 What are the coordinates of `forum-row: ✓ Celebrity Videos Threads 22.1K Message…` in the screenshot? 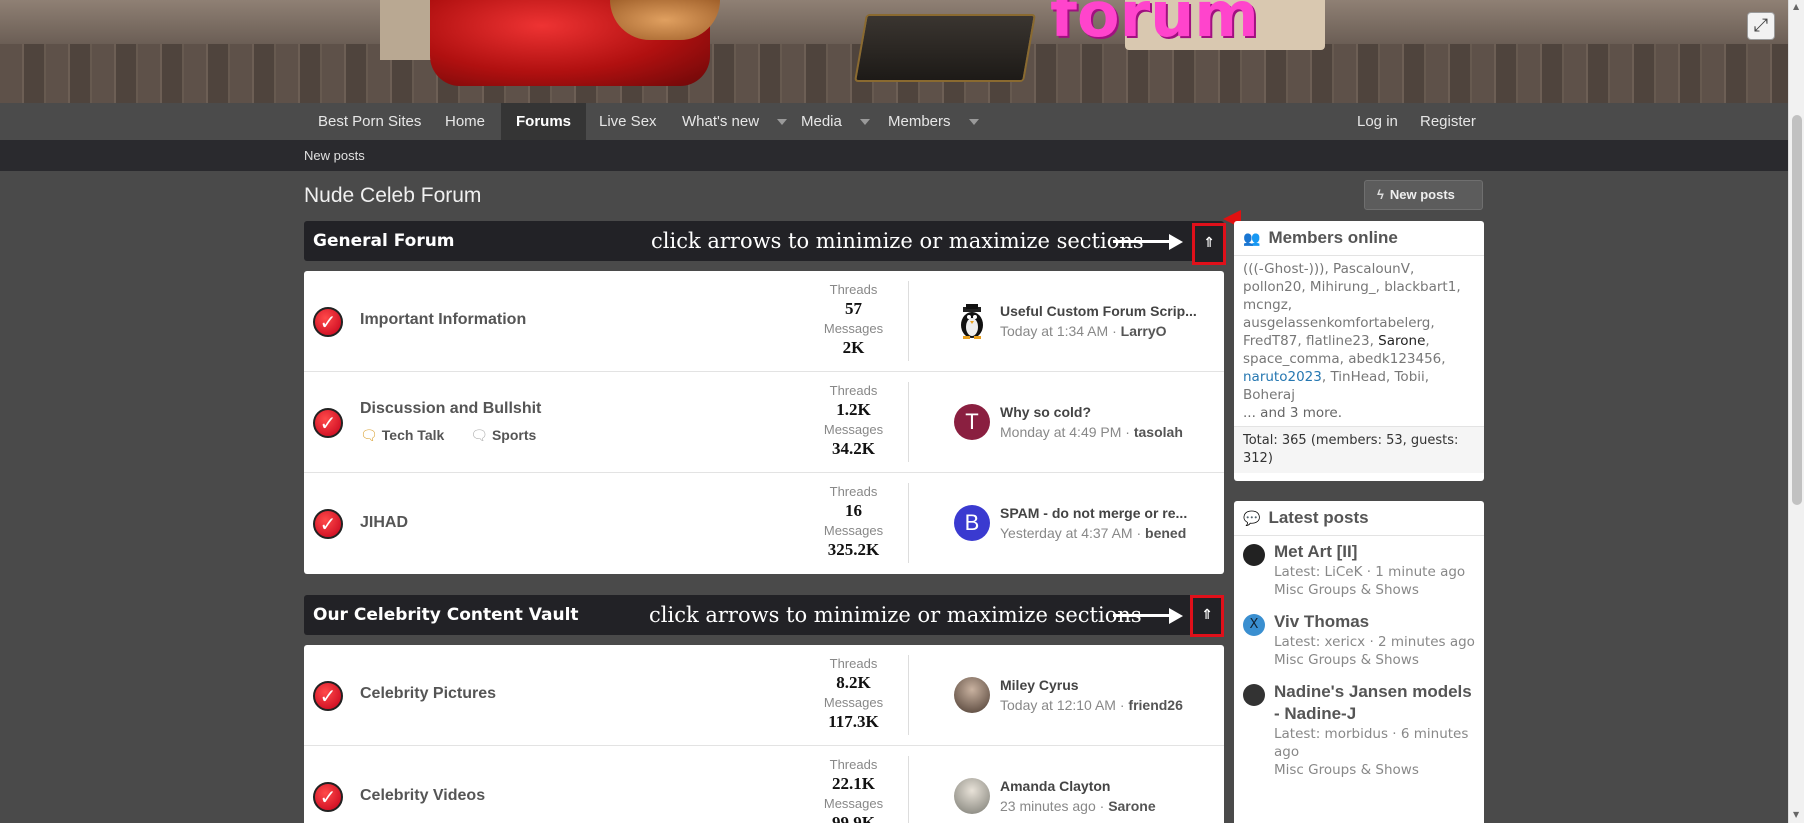 It's located at (764, 784).